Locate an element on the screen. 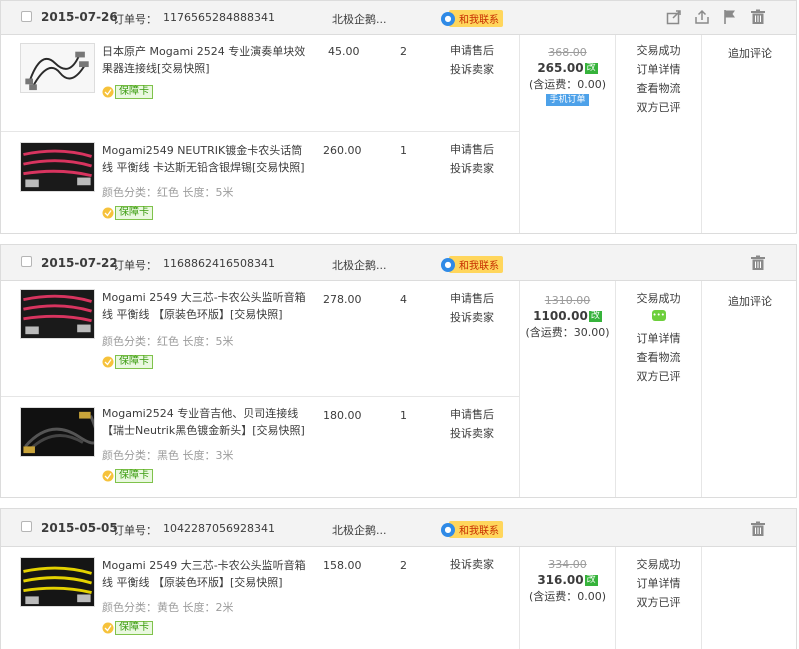 The height and width of the screenshot is (649, 799). unit-price: 45.00 is located at coordinates (344, 51).